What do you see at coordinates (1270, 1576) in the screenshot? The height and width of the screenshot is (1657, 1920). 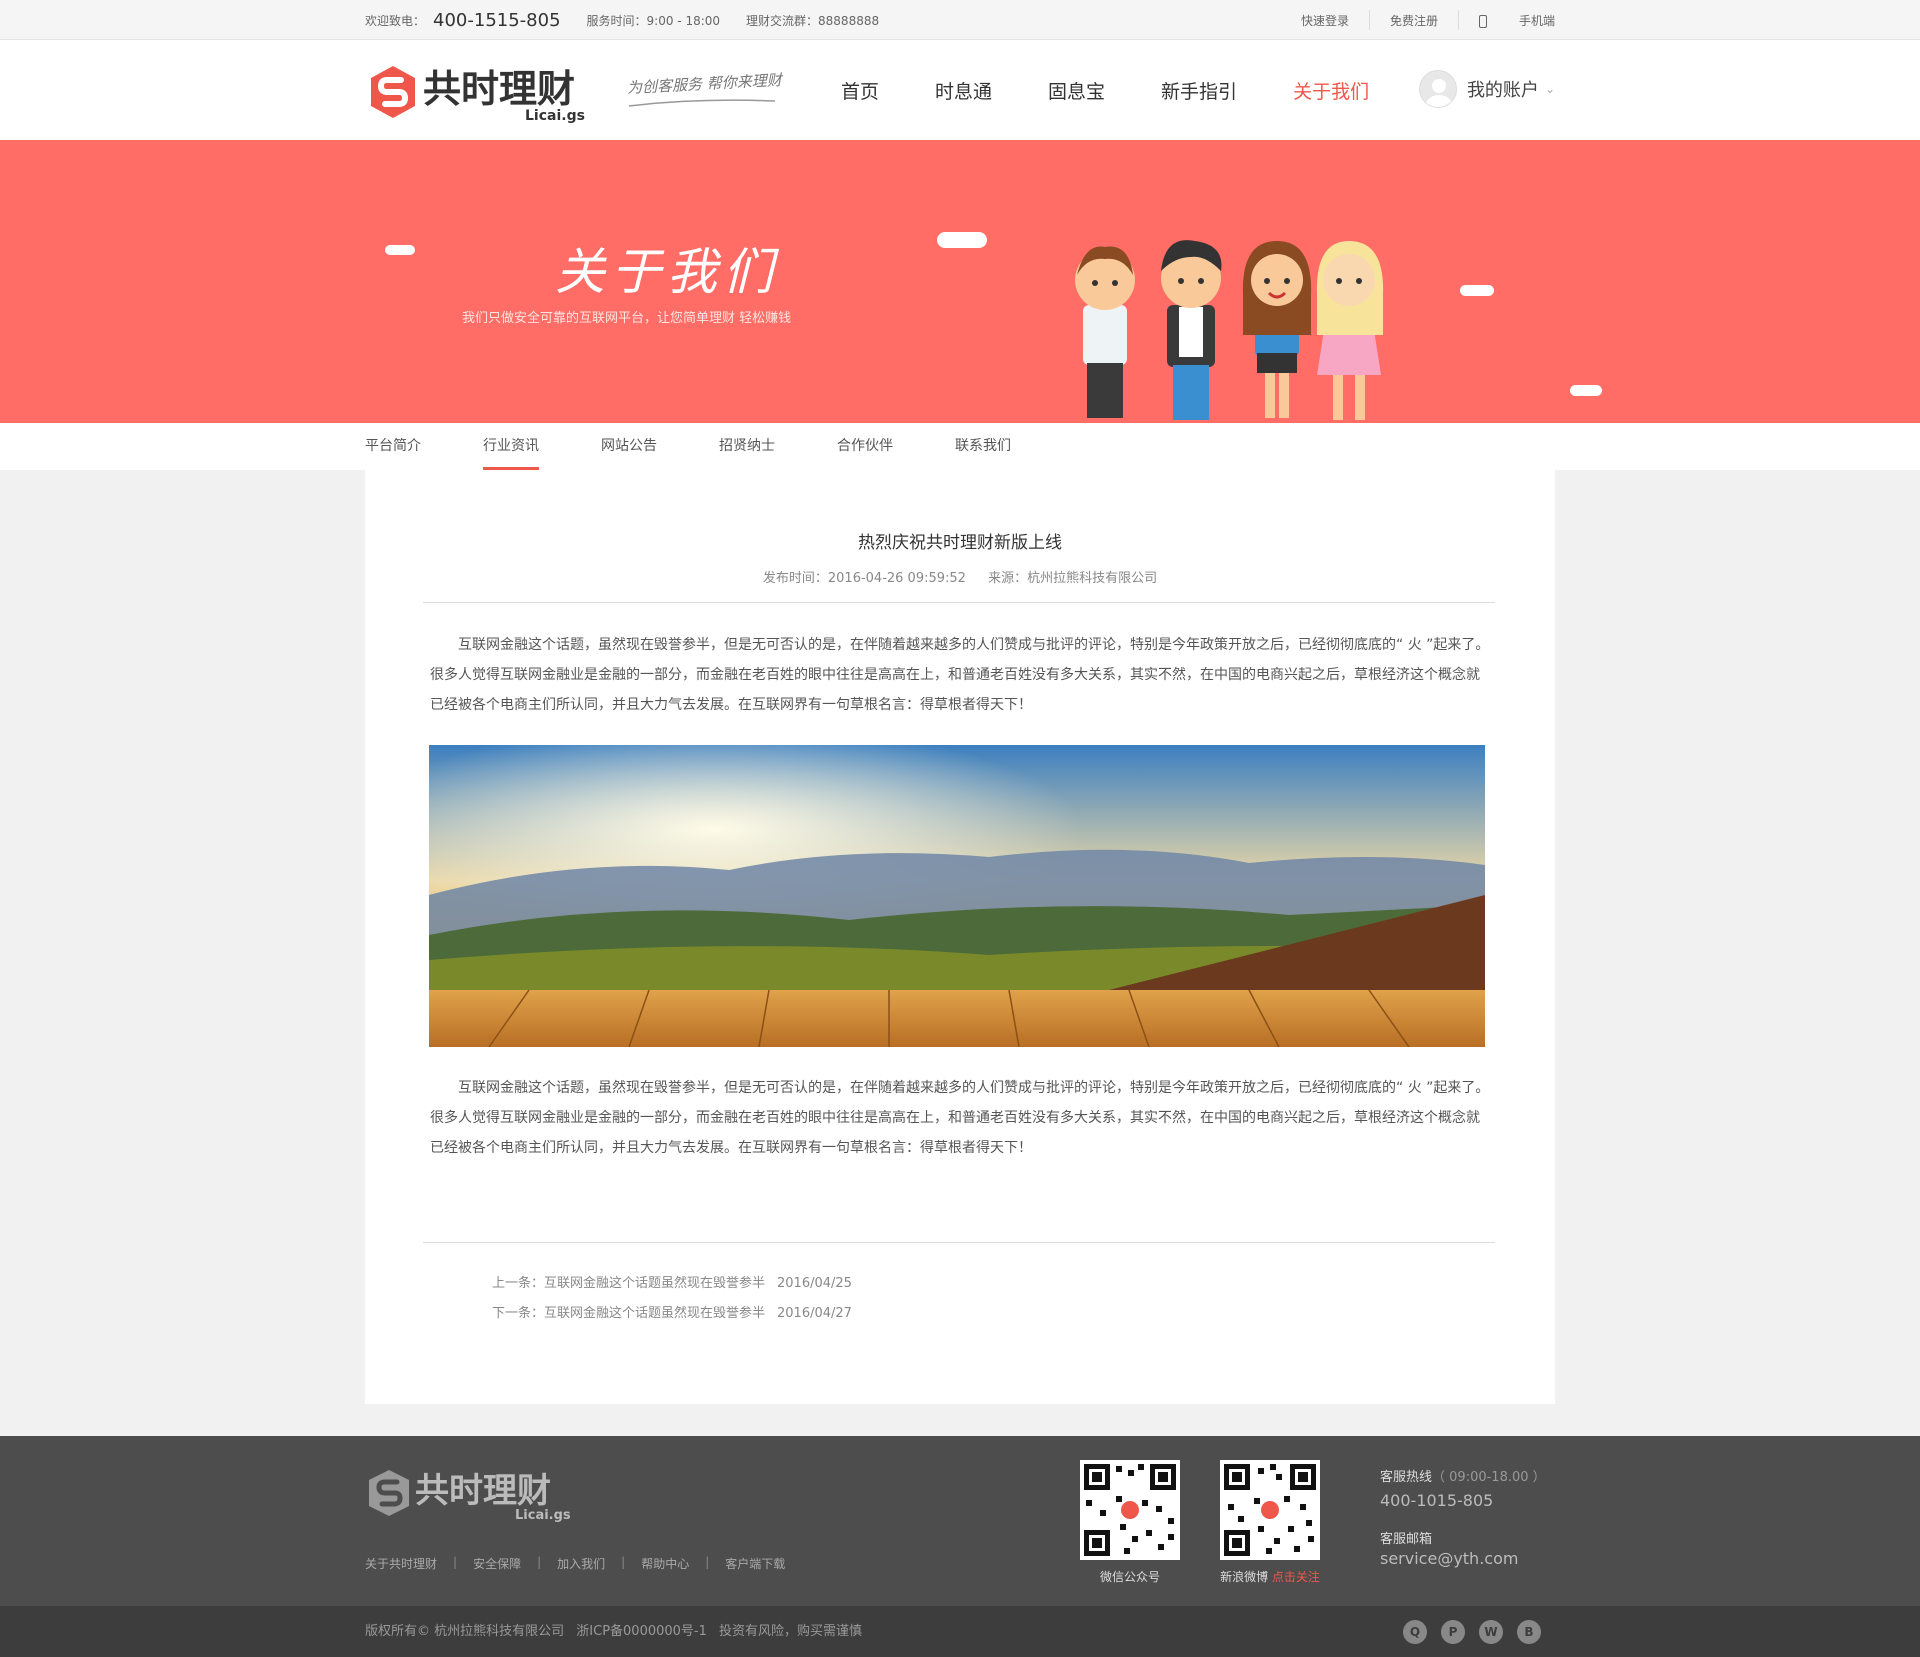 I see `weibo-qr-label: 新浪微博 点击关注` at bounding box center [1270, 1576].